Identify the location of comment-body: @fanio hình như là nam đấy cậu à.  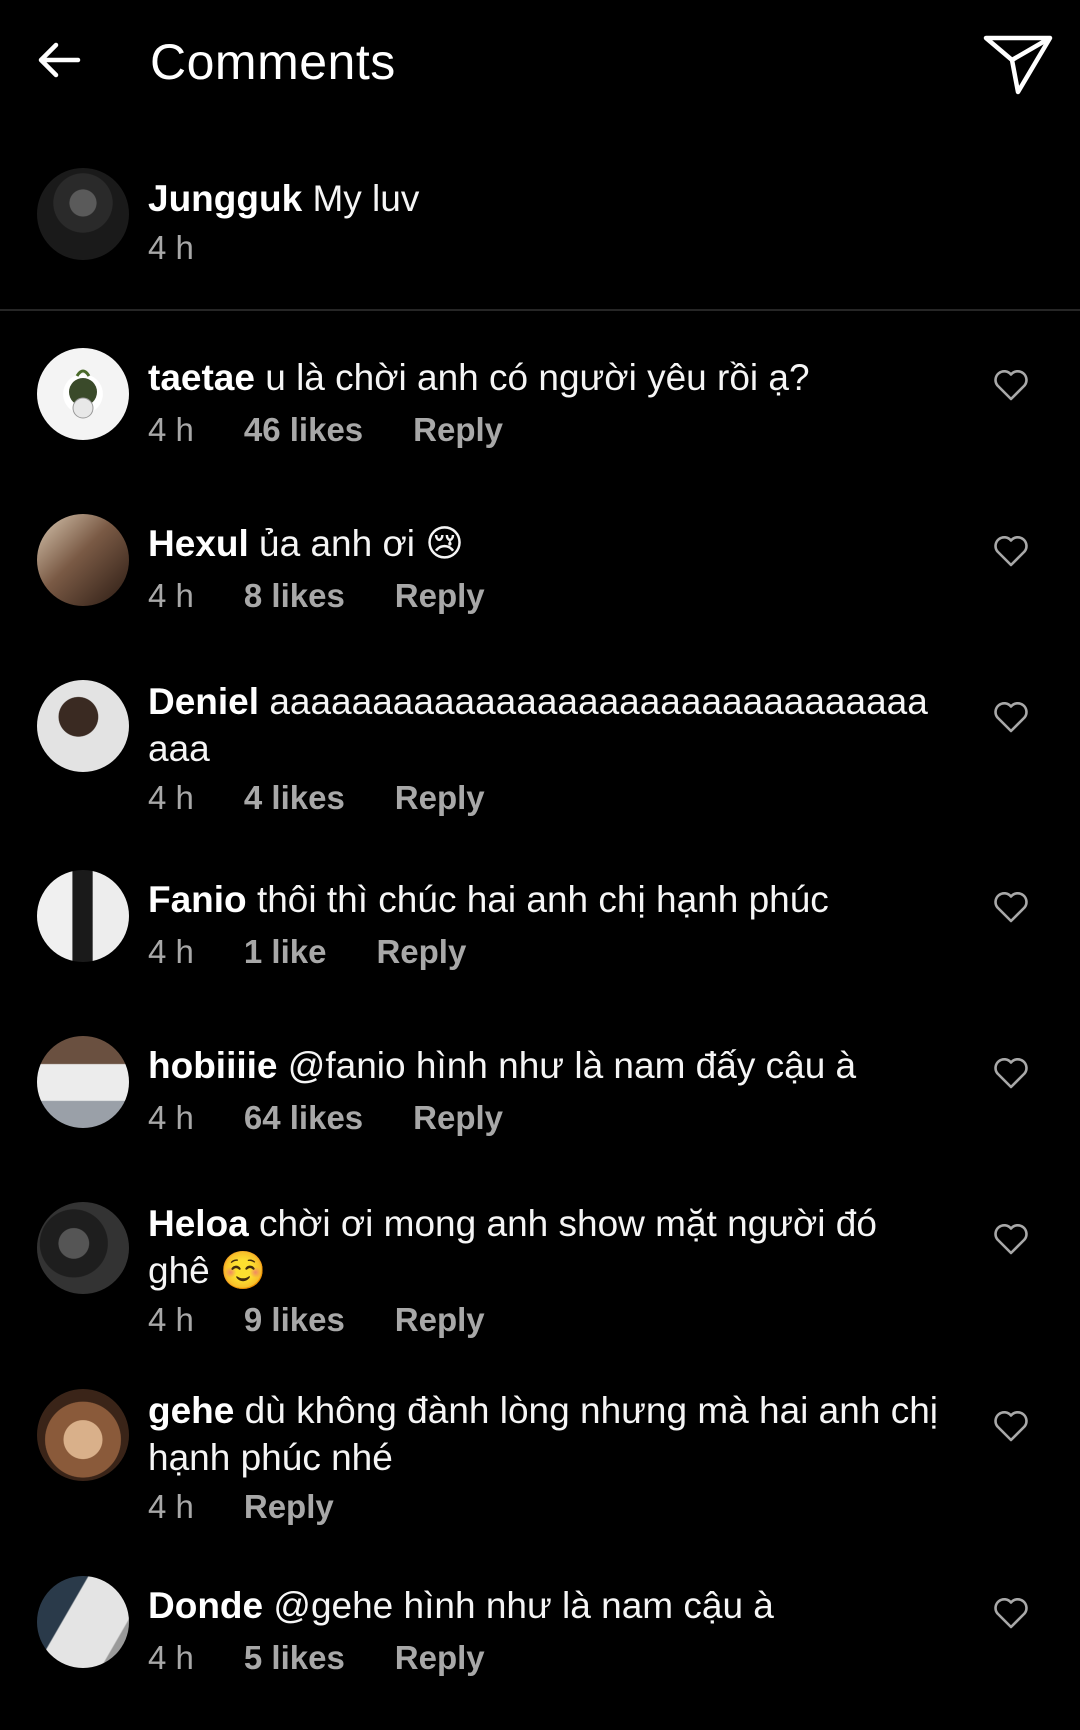
(572, 1065).